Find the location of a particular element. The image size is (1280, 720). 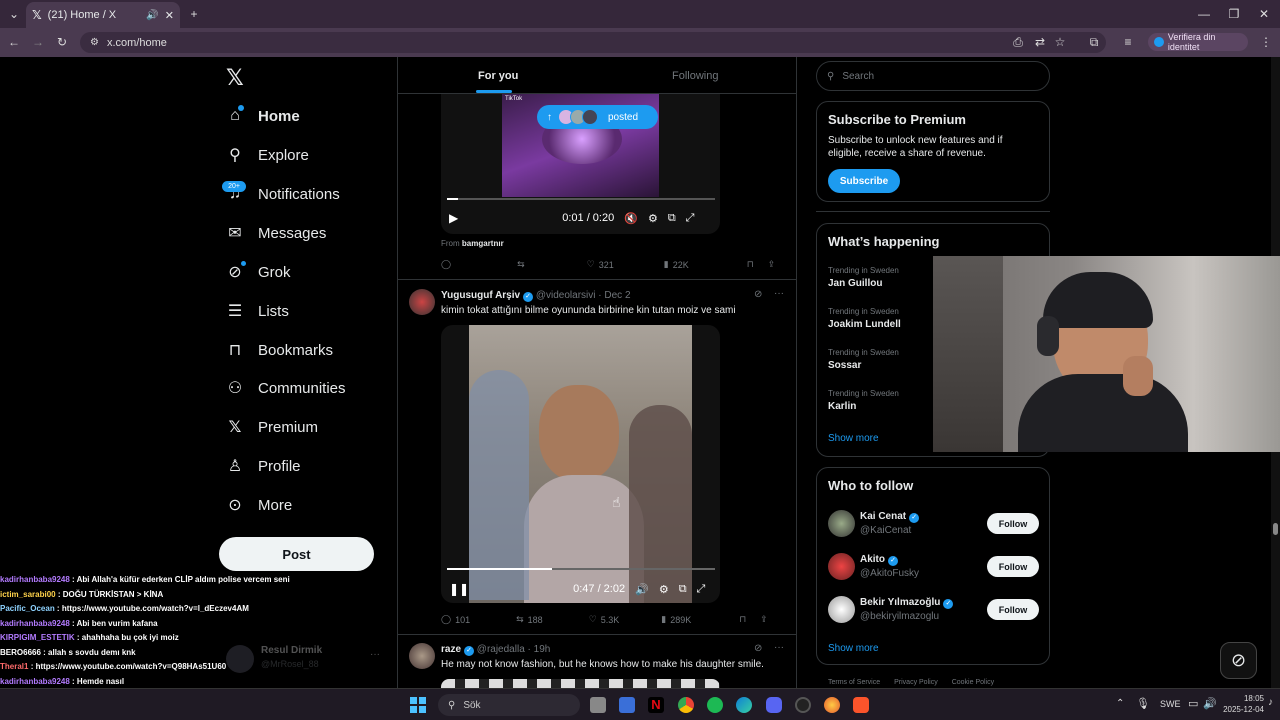

trend-item: Trending in Sweden Sossar is located at coordinates (863, 359).